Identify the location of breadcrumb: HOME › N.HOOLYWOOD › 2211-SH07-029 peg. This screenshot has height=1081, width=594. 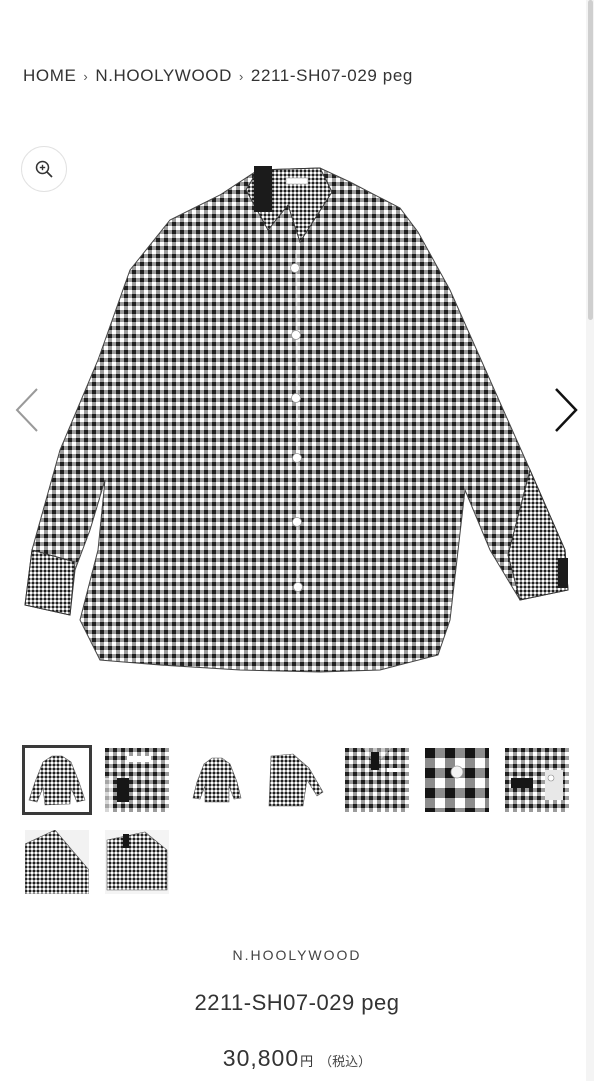
(218, 76).